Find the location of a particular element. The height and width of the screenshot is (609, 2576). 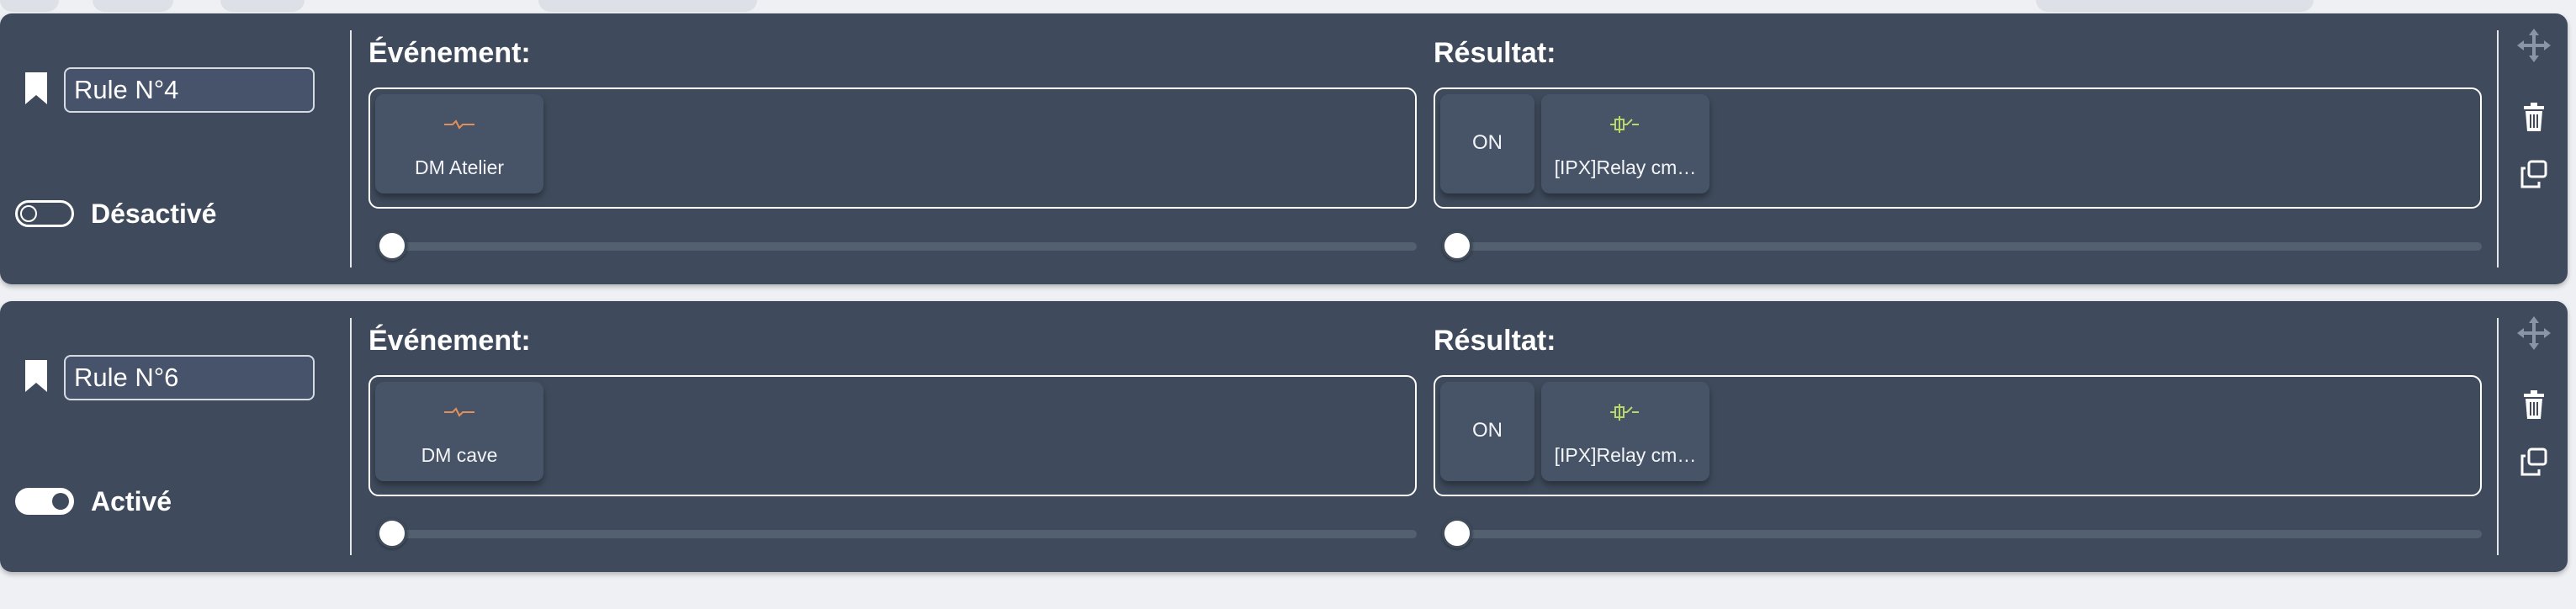

event-device-tile: DM cave is located at coordinates (459, 432).